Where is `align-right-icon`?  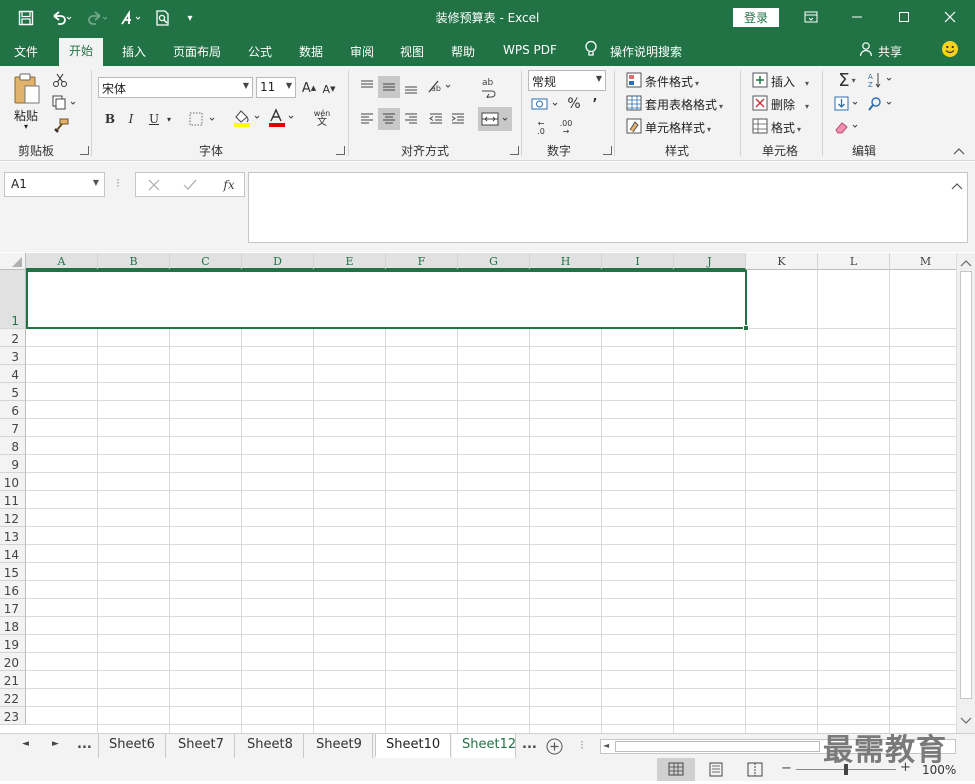 align-right-icon is located at coordinates (411, 119).